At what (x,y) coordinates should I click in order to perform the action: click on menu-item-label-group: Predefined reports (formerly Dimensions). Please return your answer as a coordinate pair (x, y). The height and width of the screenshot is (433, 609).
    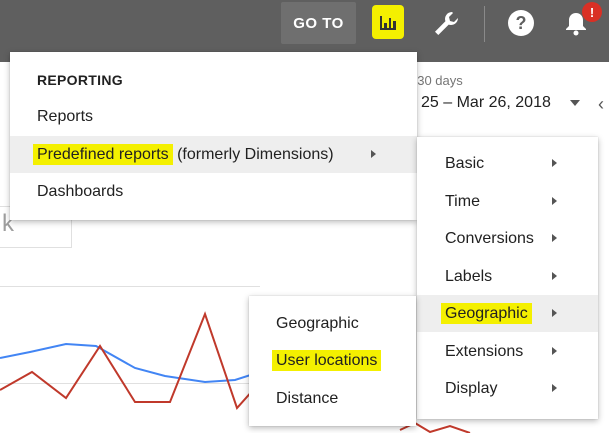
    Looking at the image, I should click on (183, 154).